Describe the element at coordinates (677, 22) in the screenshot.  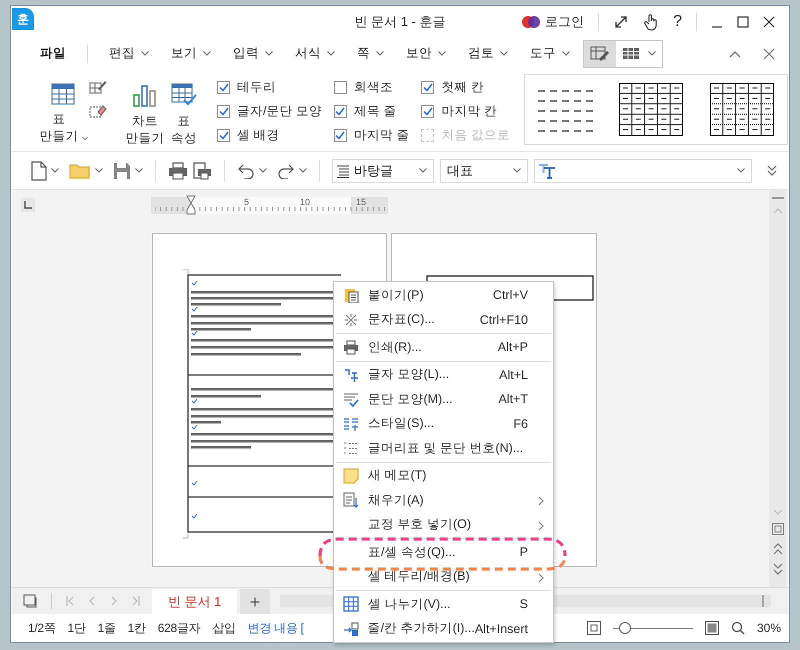
I see `help-button: ?` at that location.